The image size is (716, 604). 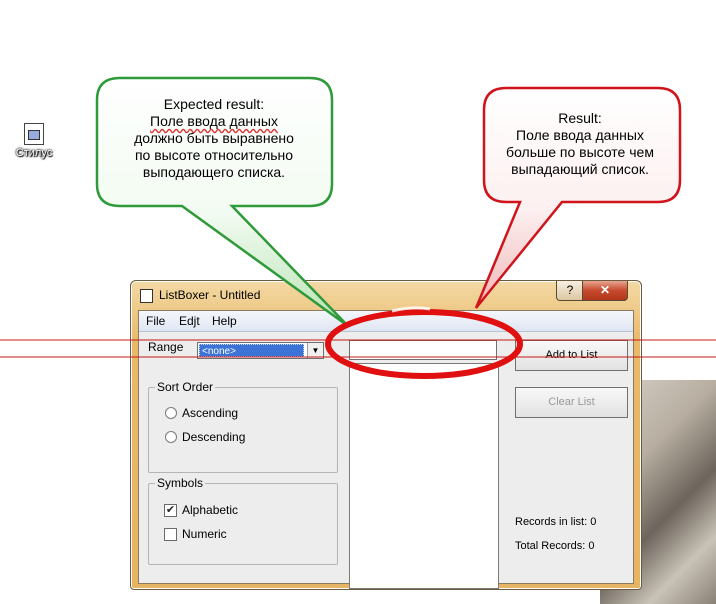 I want to click on symbols-group: Symbols ✔ Alphabetic Numeric, so click(x=243, y=520).